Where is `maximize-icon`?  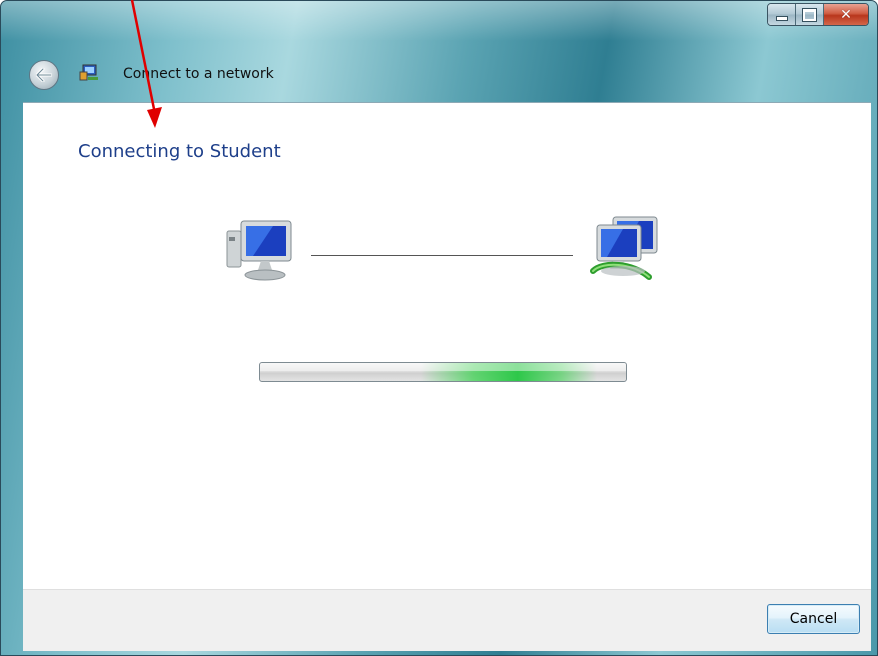
maximize-icon is located at coordinates (809, 14).